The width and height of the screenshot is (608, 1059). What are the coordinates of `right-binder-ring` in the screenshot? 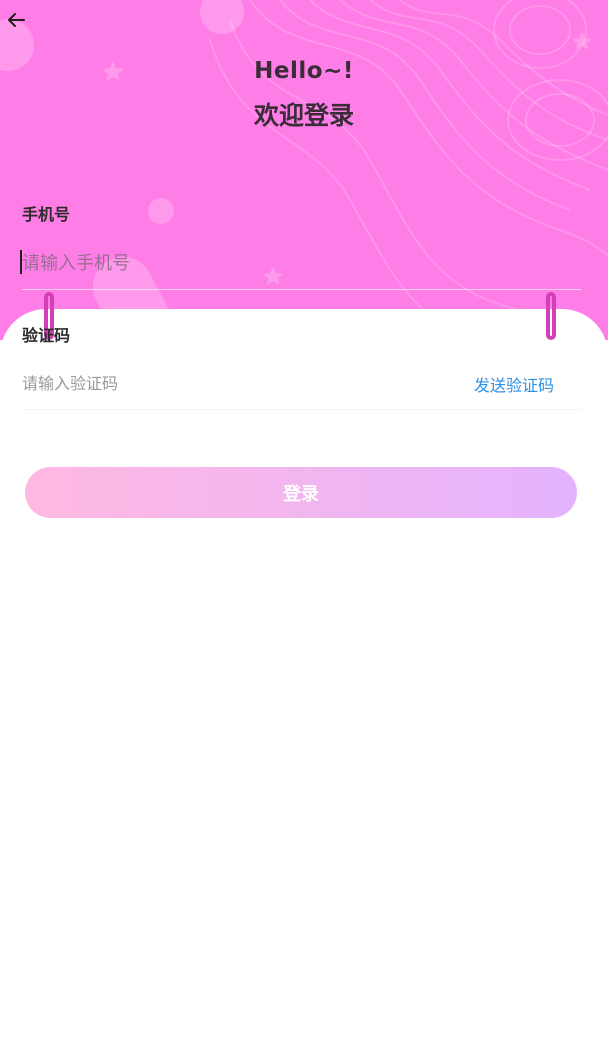 It's located at (551, 316).